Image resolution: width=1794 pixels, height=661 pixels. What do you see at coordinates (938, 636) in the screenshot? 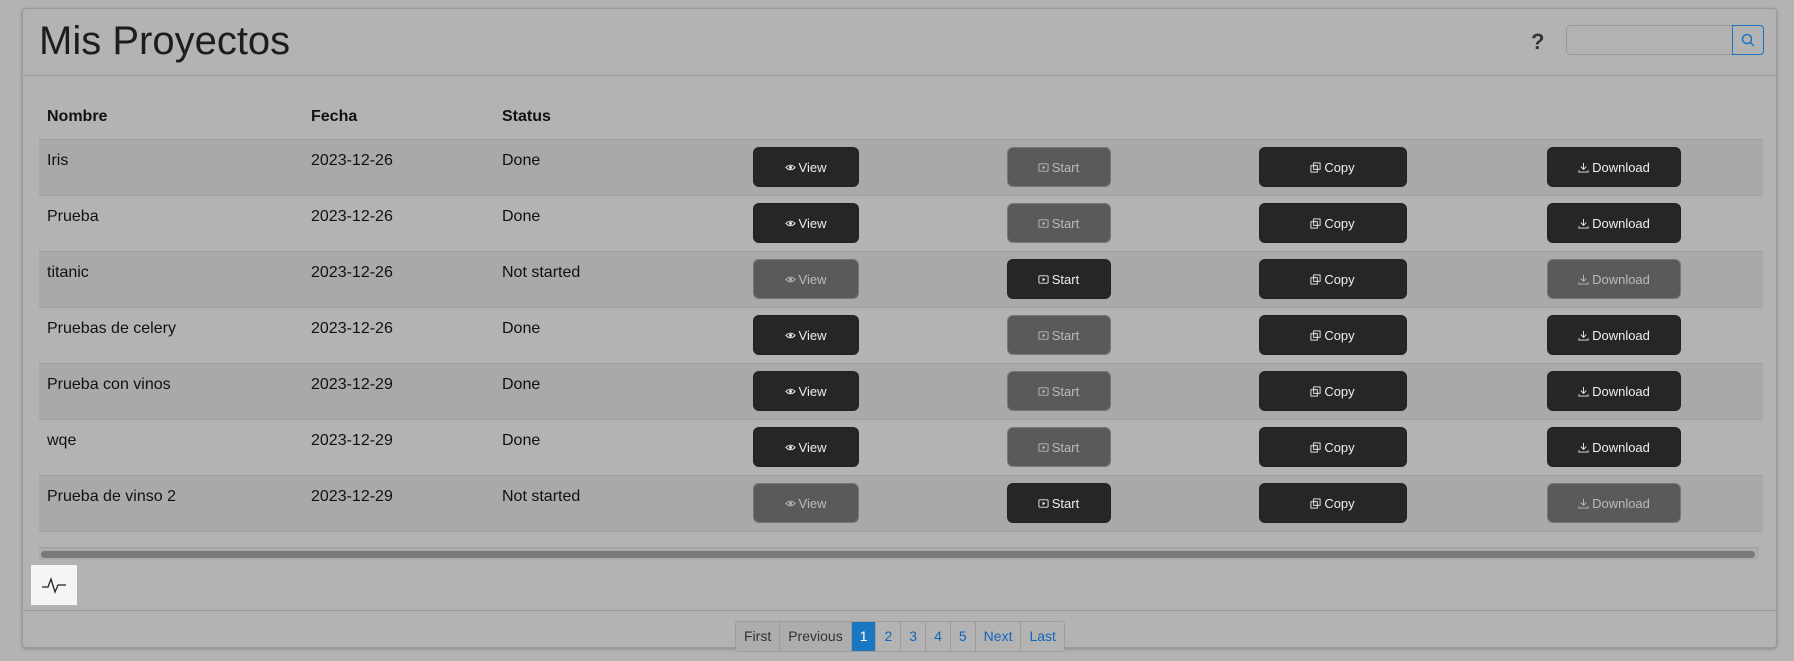
I see `pagination-page-4: 4` at bounding box center [938, 636].